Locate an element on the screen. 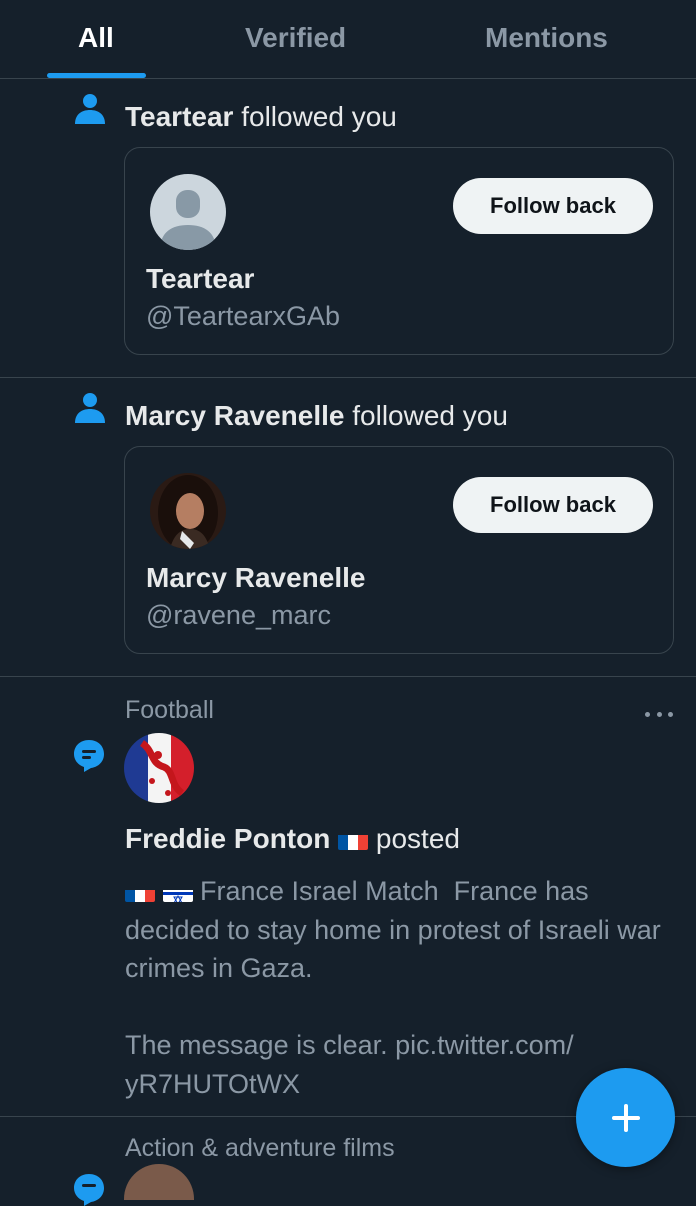  profile-photo is located at coordinates (188, 511).